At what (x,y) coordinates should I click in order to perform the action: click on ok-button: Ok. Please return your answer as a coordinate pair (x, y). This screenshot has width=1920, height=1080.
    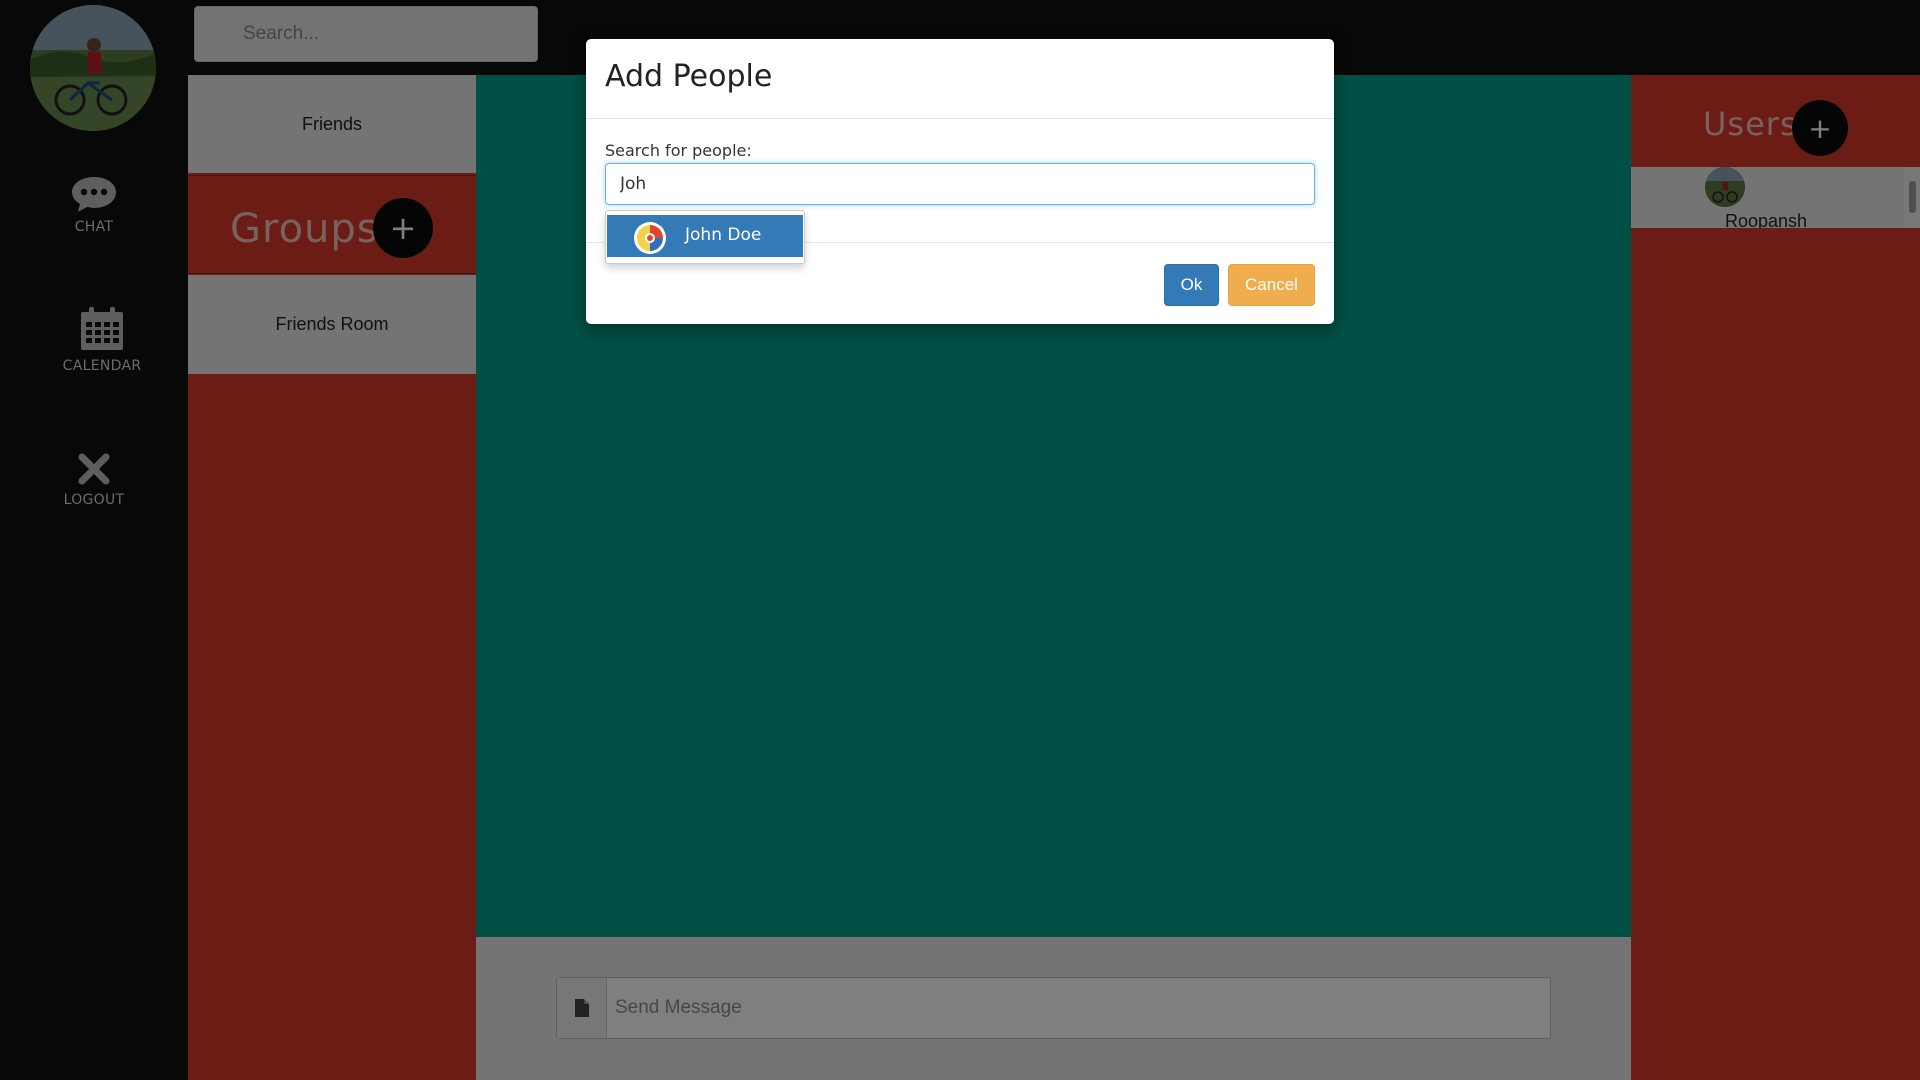
    Looking at the image, I should click on (1191, 285).